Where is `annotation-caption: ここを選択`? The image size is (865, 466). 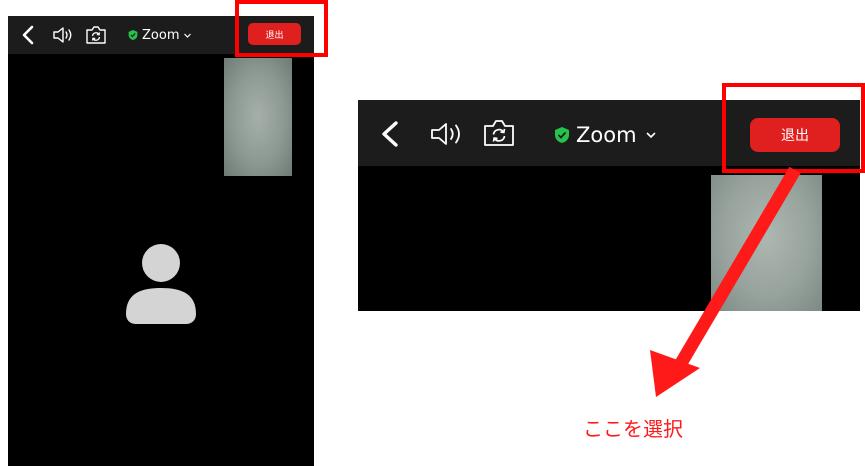
annotation-caption: ここを選択 is located at coordinates (633, 429).